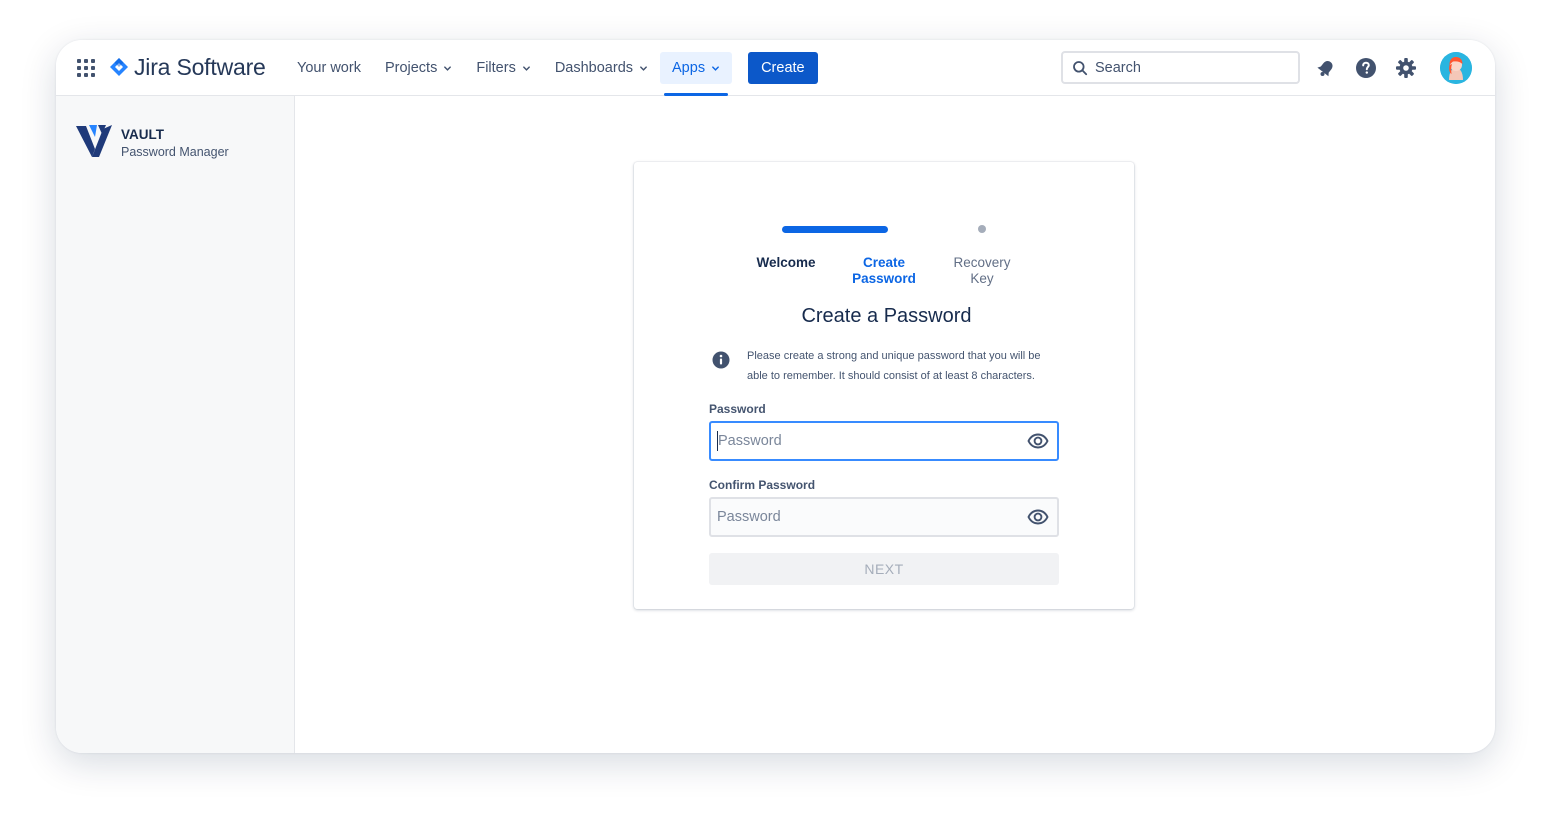 The image size is (1551, 825). Describe the element at coordinates (786, 262) in the screenshot. I see `step-welcome: Welcome` at that location.